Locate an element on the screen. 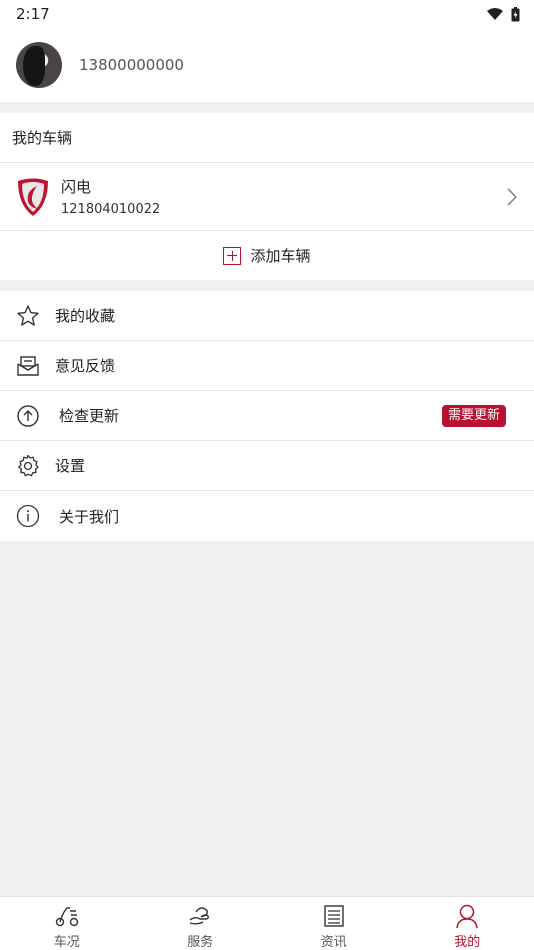 Image resolution: width=534 pixels, height=950 pixels. menu-item-about: 关于我们 is located at coordinates (267, 516).